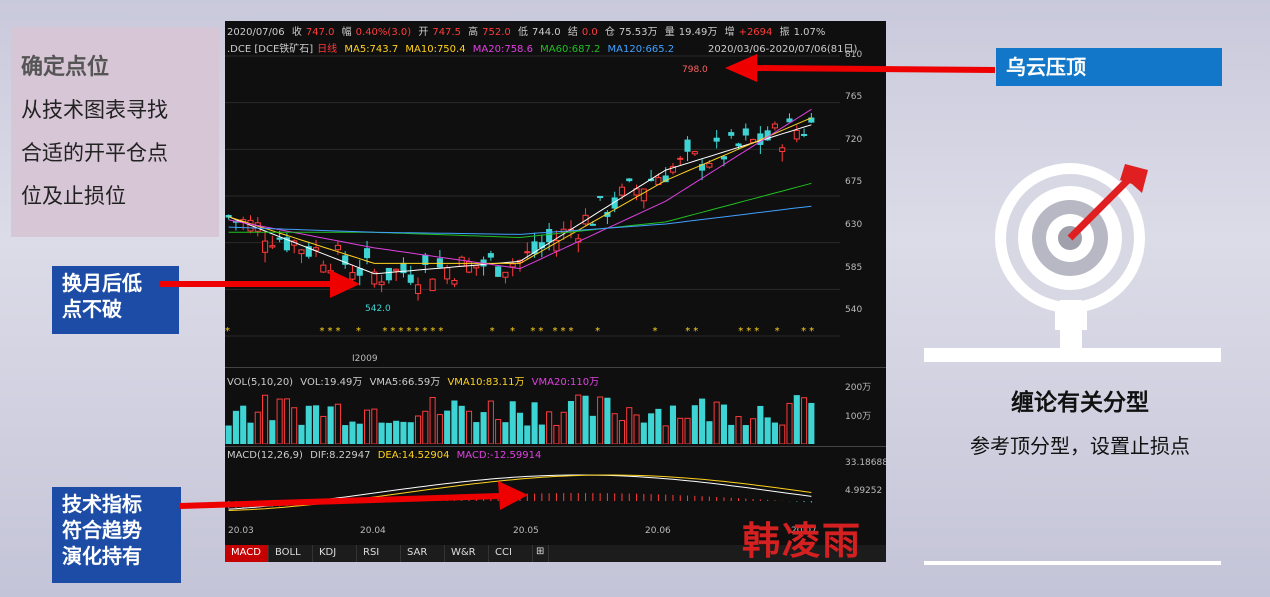 The image size is (1270, 597). What do you see at coordinates (1072, 262) in the screenshot?
I see `target-icon` at bounding box center [1072, 262].